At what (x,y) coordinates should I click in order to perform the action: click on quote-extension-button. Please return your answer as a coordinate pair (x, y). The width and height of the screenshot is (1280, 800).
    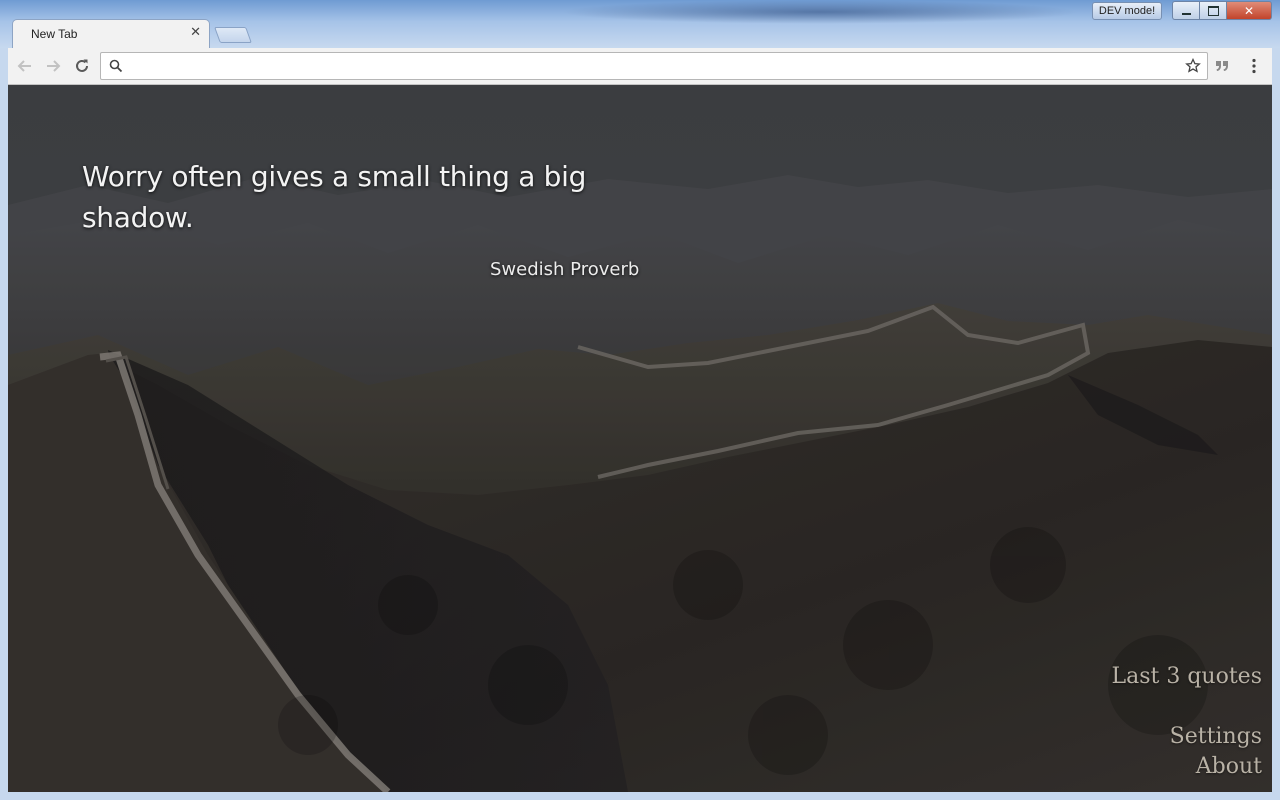
    Looking at the image, I should click on (1222, 66).